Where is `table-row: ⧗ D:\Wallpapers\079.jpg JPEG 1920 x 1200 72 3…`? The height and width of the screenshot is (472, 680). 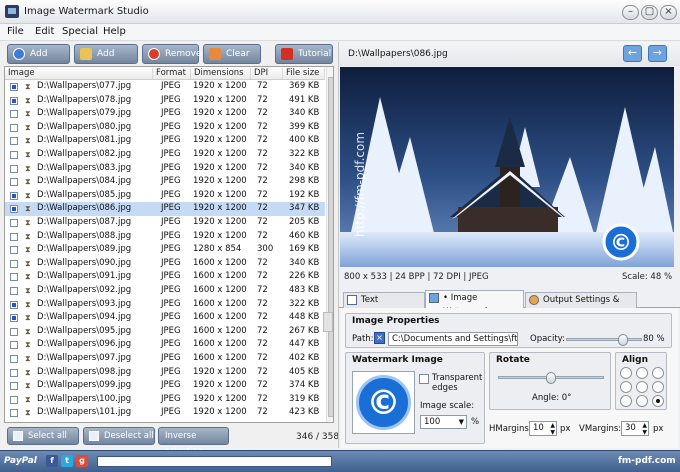 table-row: ⧗ D:\Wallpapers\079.jpg JPEG 1920 x 1200 72 3… is located at coordinates (165, 114).